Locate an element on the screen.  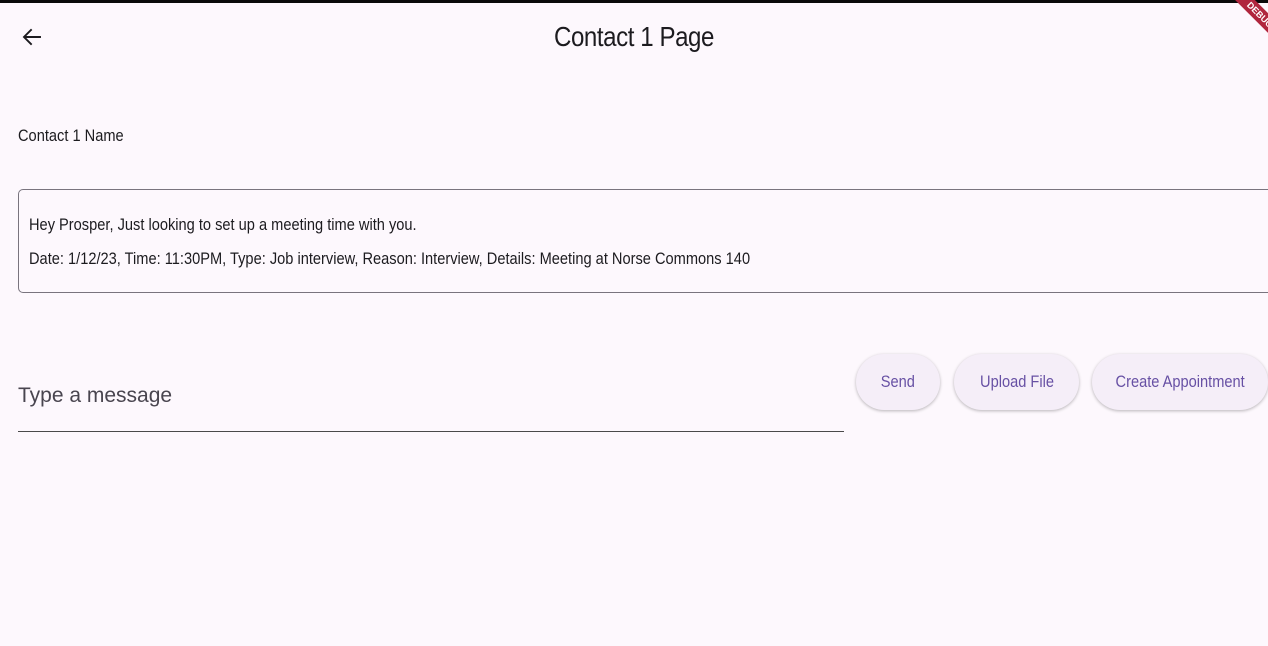
contact-name-label: Contact 1 Name is located at coordinates (71, 135).